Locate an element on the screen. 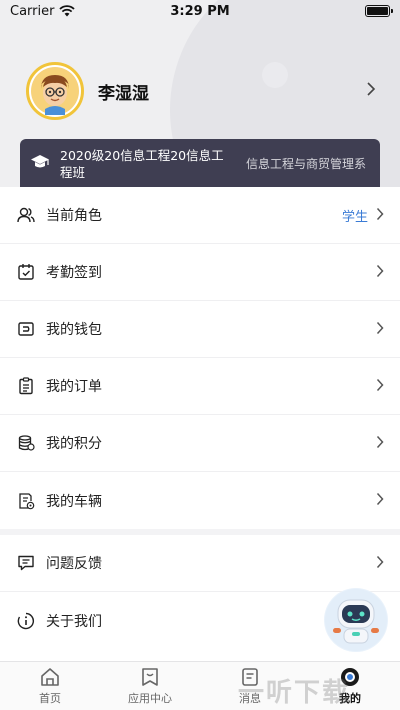 The width and height of the screenshot is (400, 710). menu-item-orders: 我的订单 is located at coordinates (200, 386).